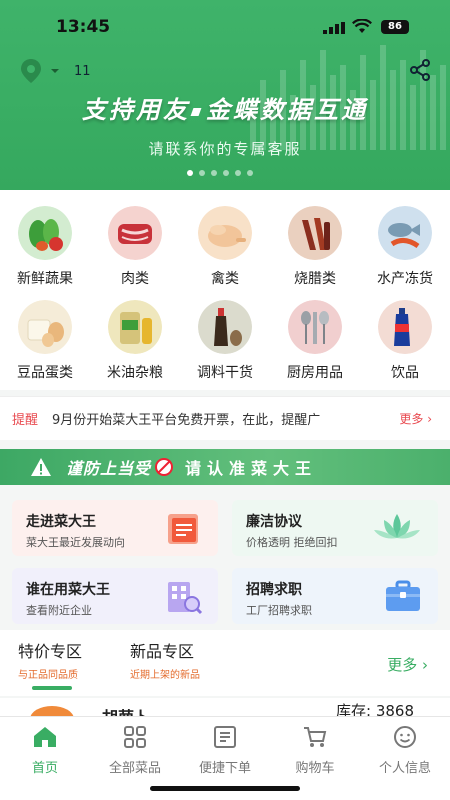  Describe the element at coordinates (185, 598) in the screenshot. I see `building-search-icon` at that location.